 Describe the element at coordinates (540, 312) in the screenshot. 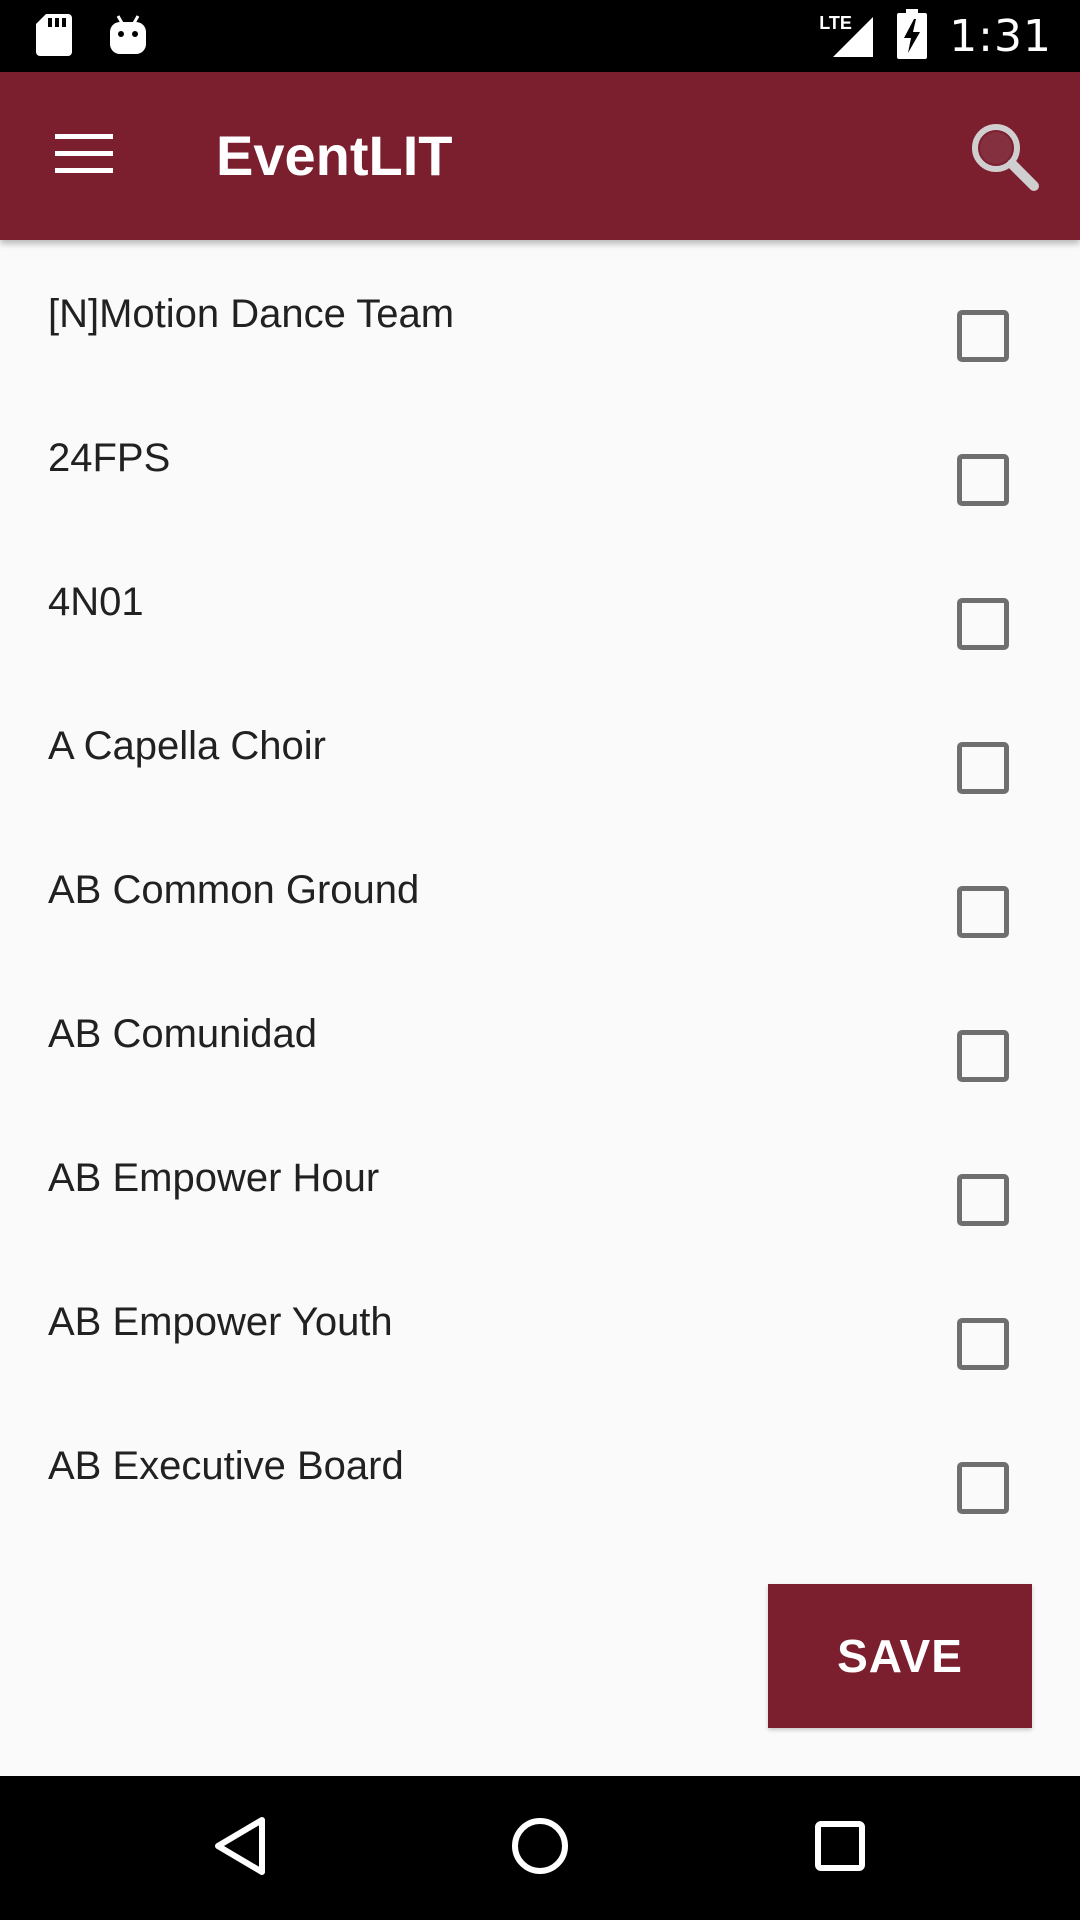

I see `list-item: [N]Motion Dance Team` at that location.